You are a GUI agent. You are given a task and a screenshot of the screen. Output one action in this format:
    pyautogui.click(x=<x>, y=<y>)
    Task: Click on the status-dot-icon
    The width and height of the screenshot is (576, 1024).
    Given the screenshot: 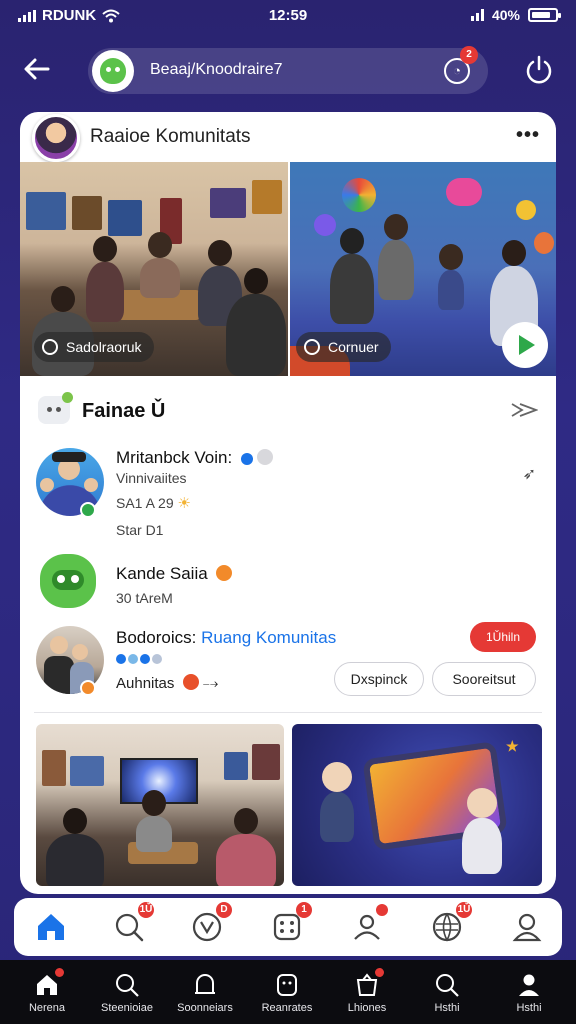 What is the action you would take?
    pyautogui.click(x=264, y=457)
    